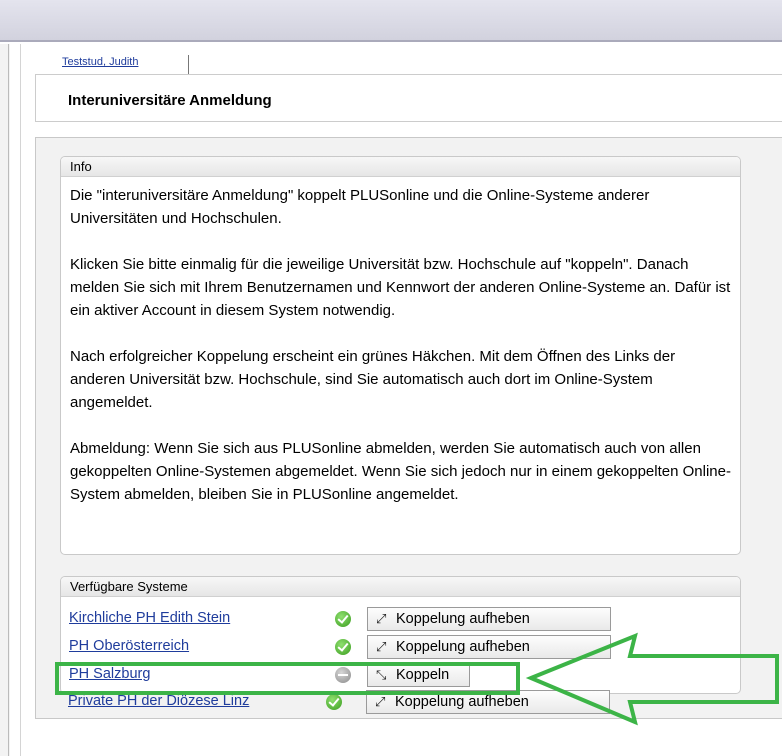 Image resolution: width=782 pixels, height=756 pixels. Describe the element at coordinates (149, 618) in the screenshot. I see `system-link-kirchliche-ph-edith-stein: Kirchliche PH Edith Stein` at that location.